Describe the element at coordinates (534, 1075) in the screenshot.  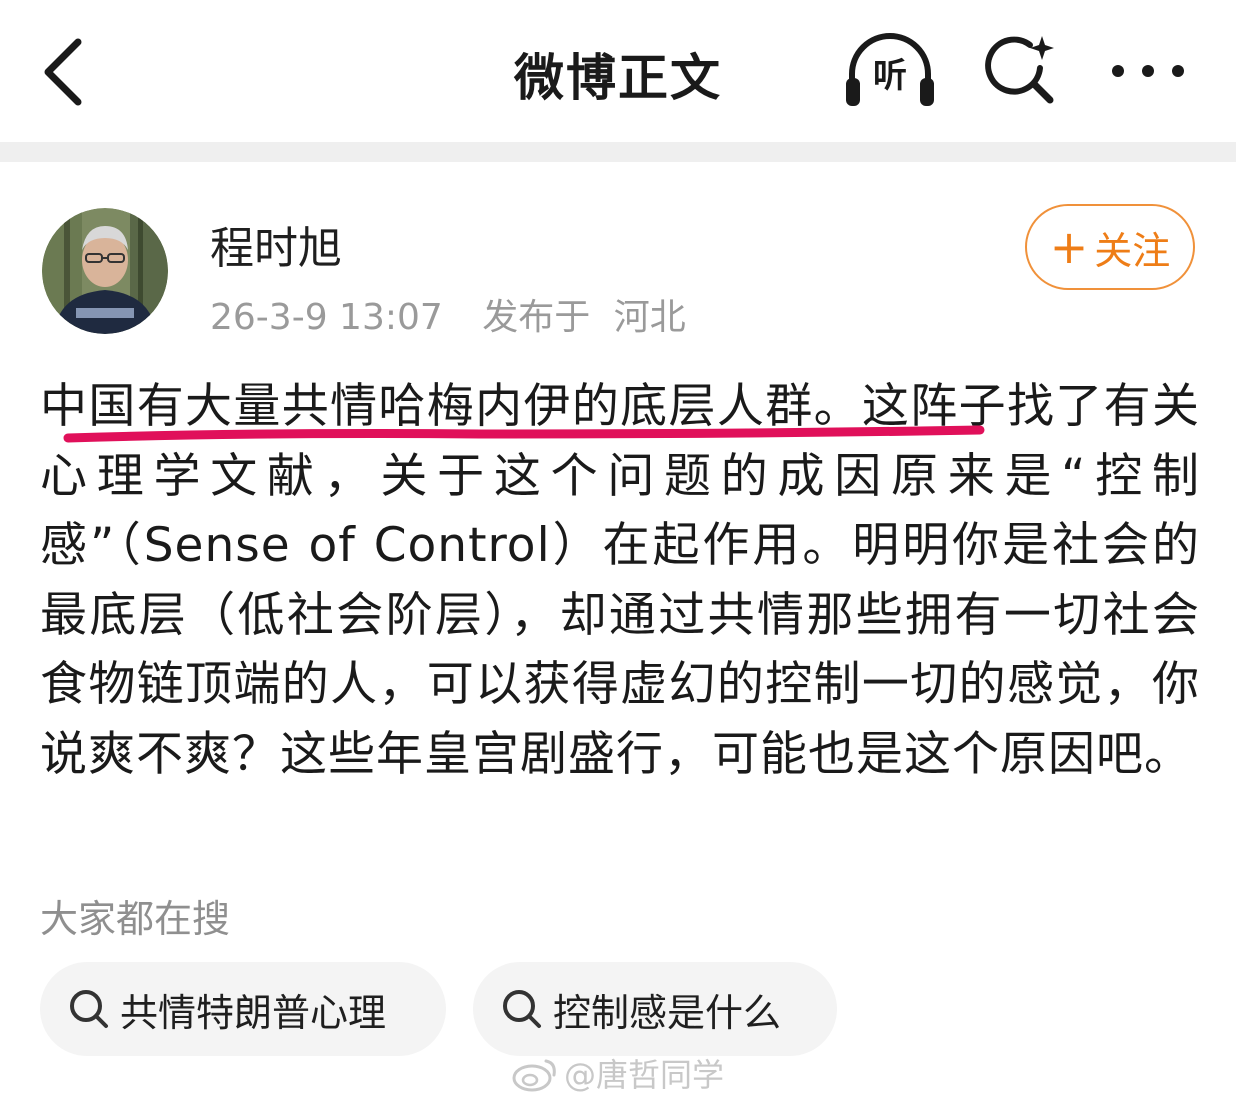
I see `weibo-logo-icon` at that location.